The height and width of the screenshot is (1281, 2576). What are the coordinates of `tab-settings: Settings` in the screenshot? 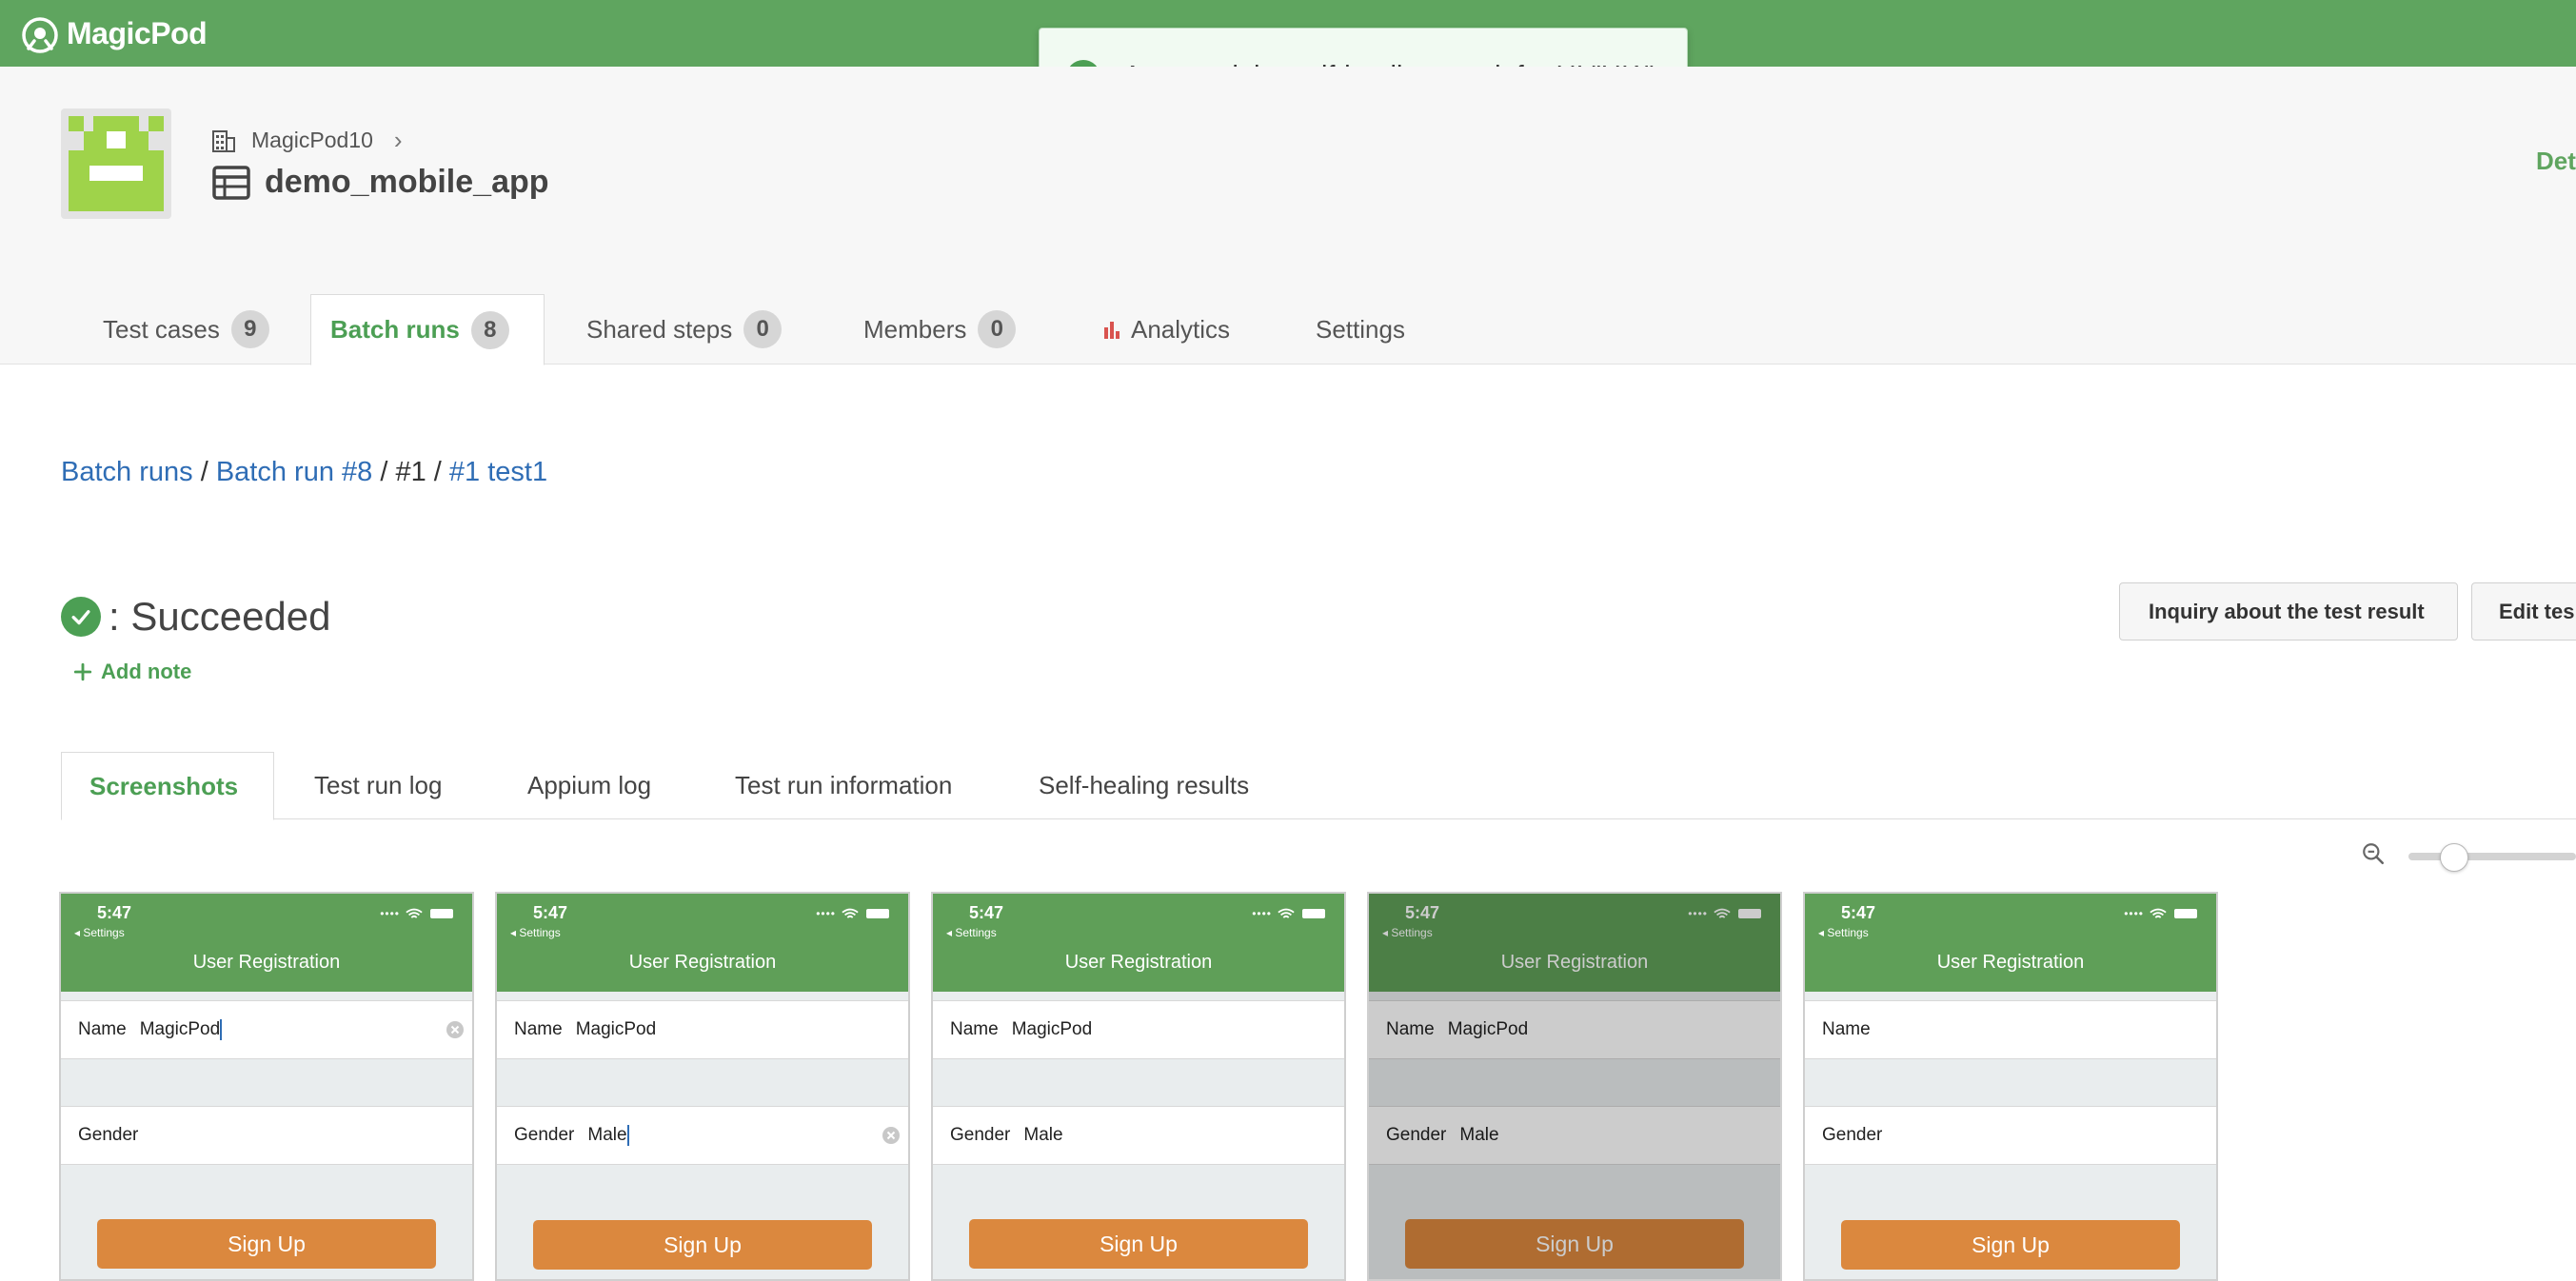 It's located at (1351, 329).